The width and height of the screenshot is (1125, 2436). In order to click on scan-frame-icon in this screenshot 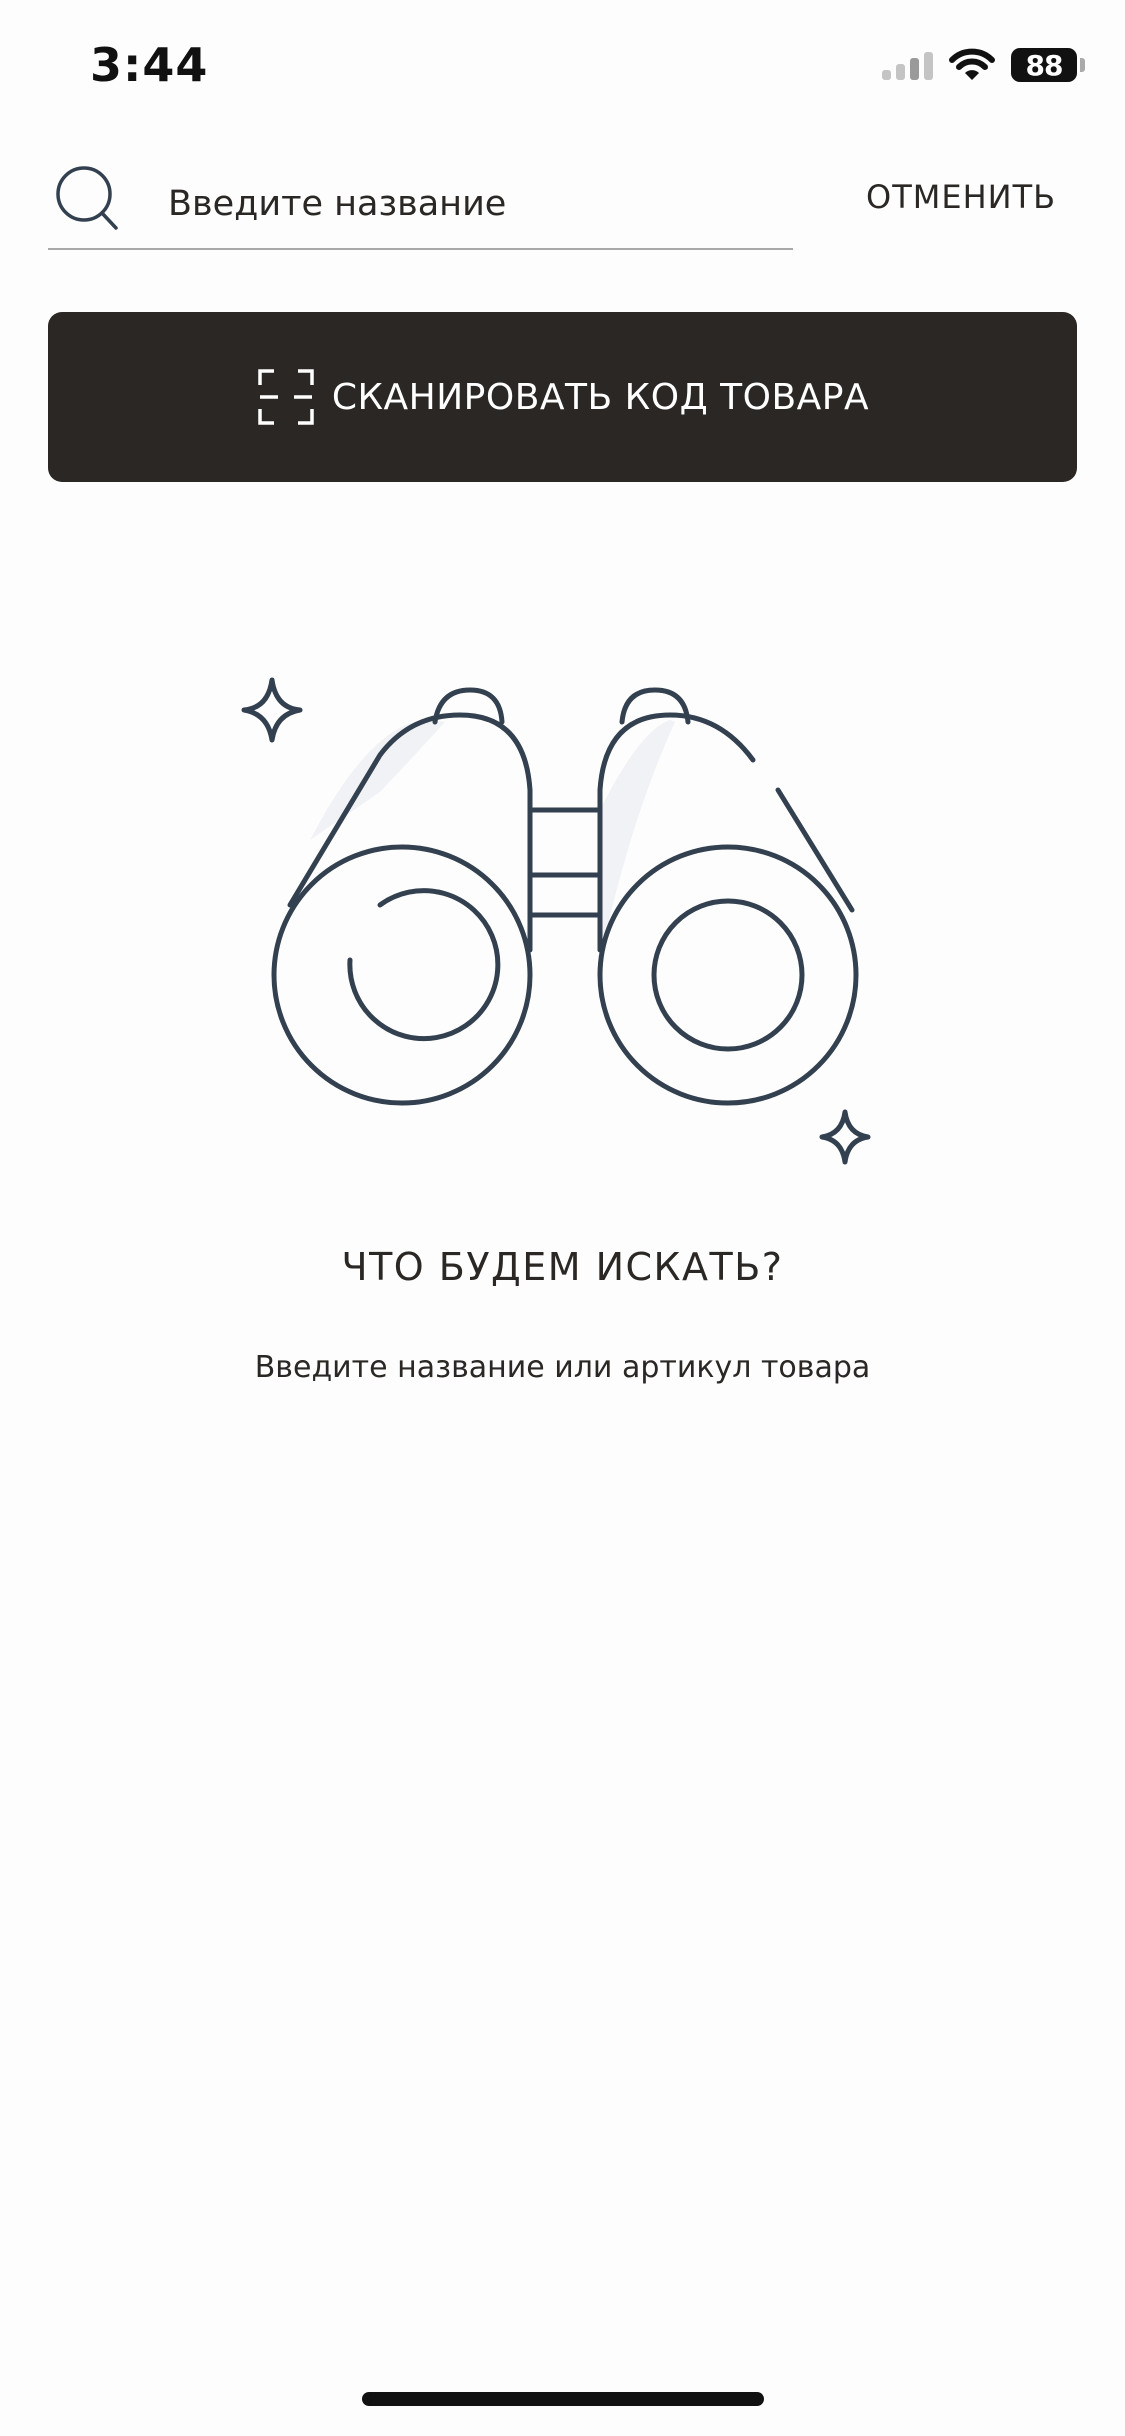, I will do `click(286, 397)`.